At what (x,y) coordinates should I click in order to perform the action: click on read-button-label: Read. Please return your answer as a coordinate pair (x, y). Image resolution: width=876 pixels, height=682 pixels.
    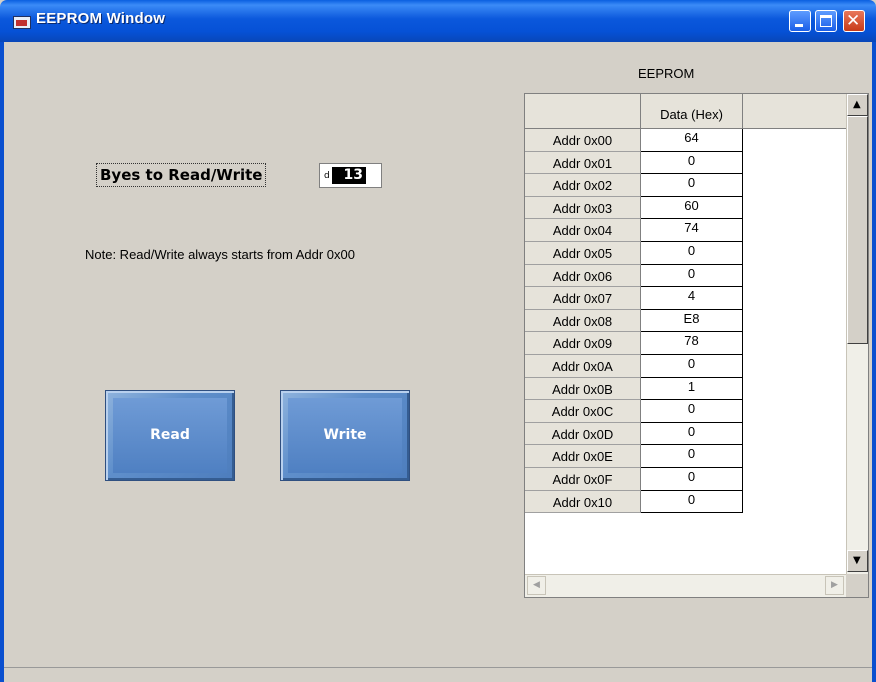
    Looking at the image, I should click on (170, 435).